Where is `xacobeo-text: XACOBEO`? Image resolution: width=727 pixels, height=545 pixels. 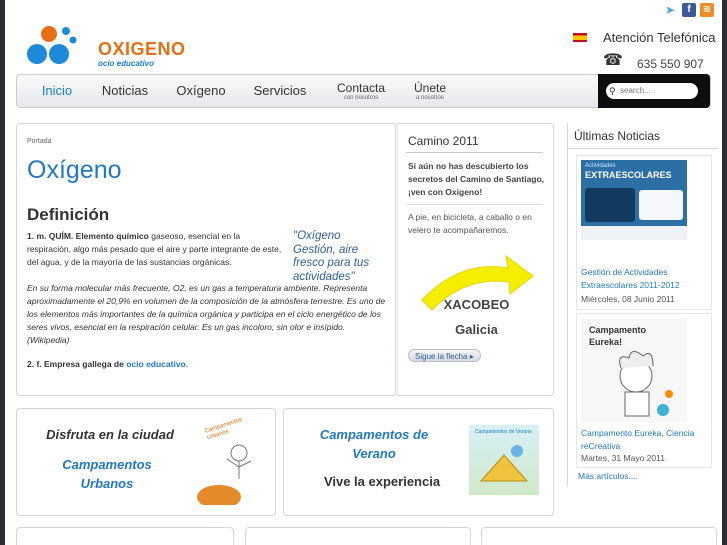 xacobeo-text: XACOBEO is located at coordinates (476, 304).